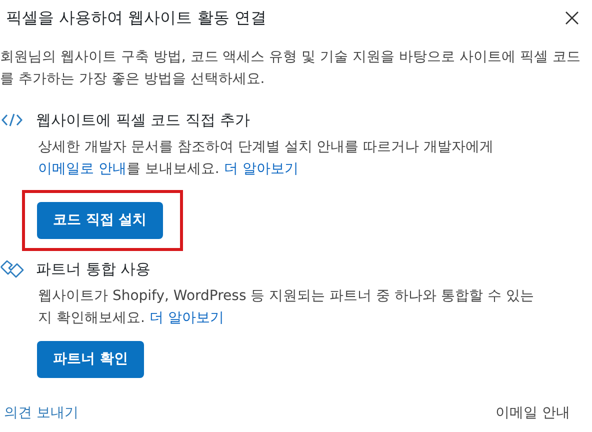 Image resolution: width=592 pixels, height=432 pixels. What do you see at coordinates (286, 307) in the screenshot?
I see `option-description: 웹사이트가 Shopify, WordPress 등 지원되는 파트너 중 하나와 통합할 수 있는지 확인해보세요. 더 알아보기` at bounding box center [286, 307].